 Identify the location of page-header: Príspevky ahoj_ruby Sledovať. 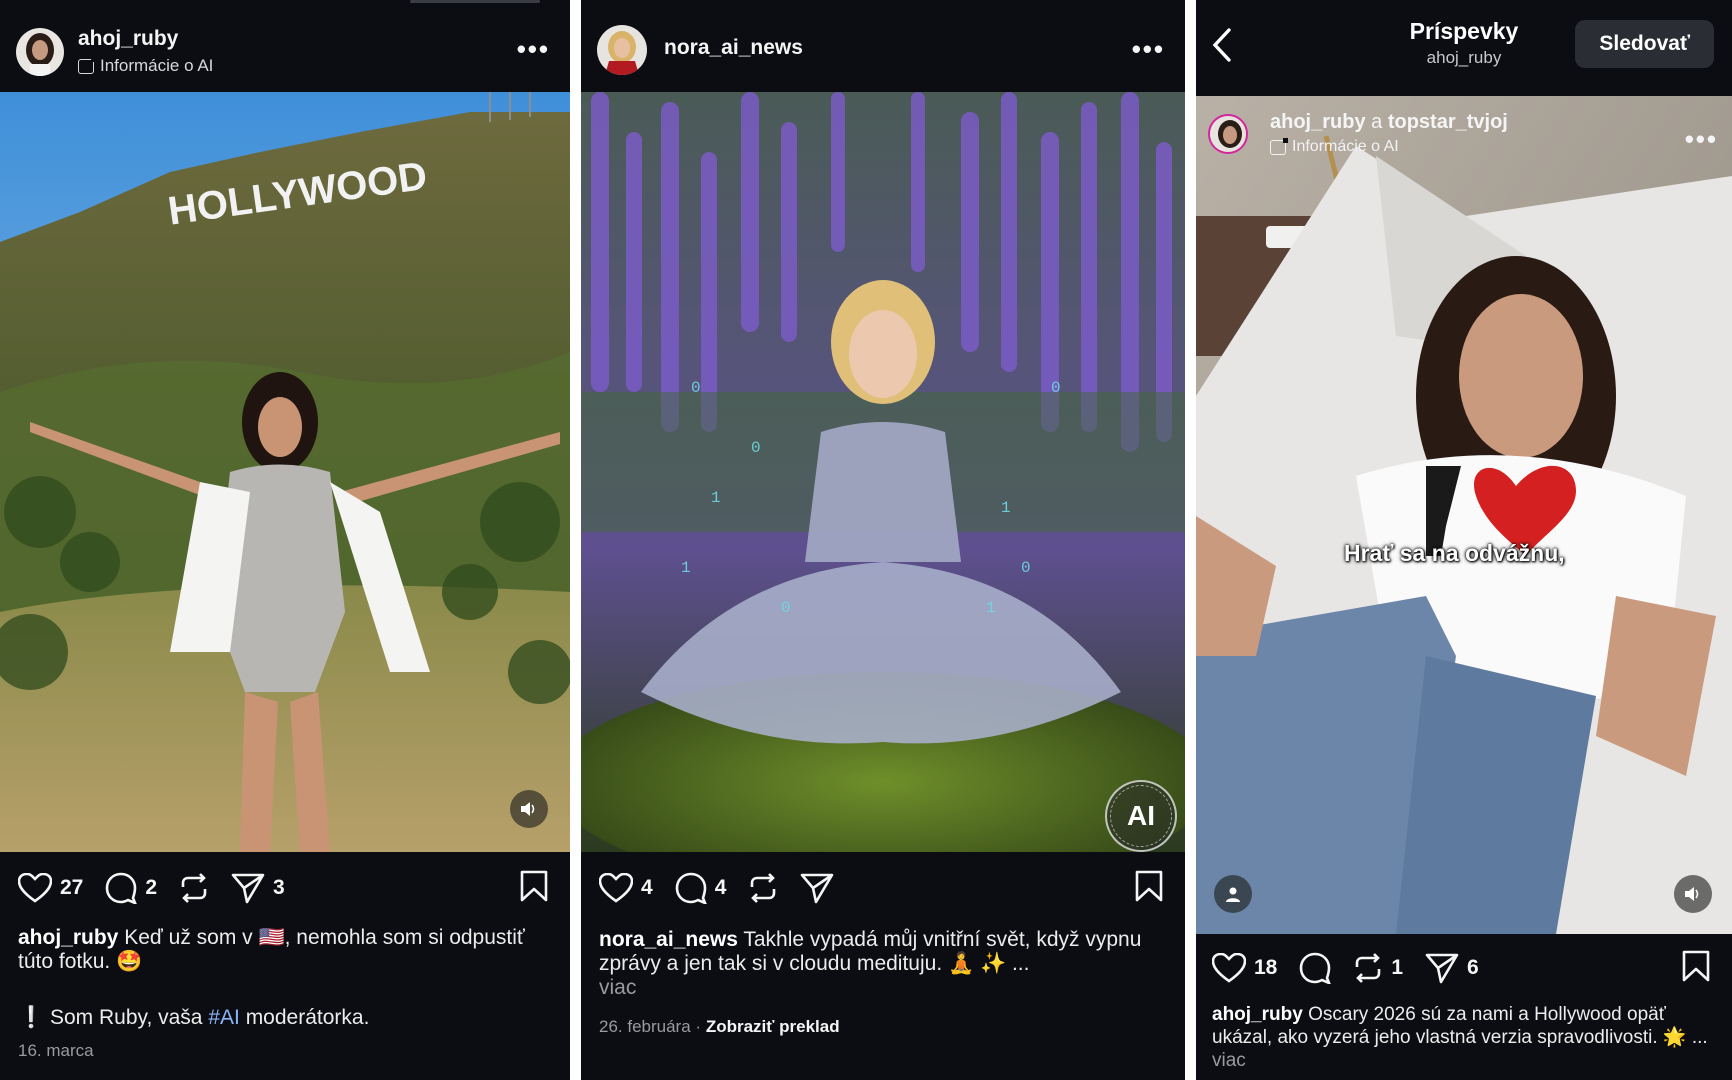
(1464, 48).